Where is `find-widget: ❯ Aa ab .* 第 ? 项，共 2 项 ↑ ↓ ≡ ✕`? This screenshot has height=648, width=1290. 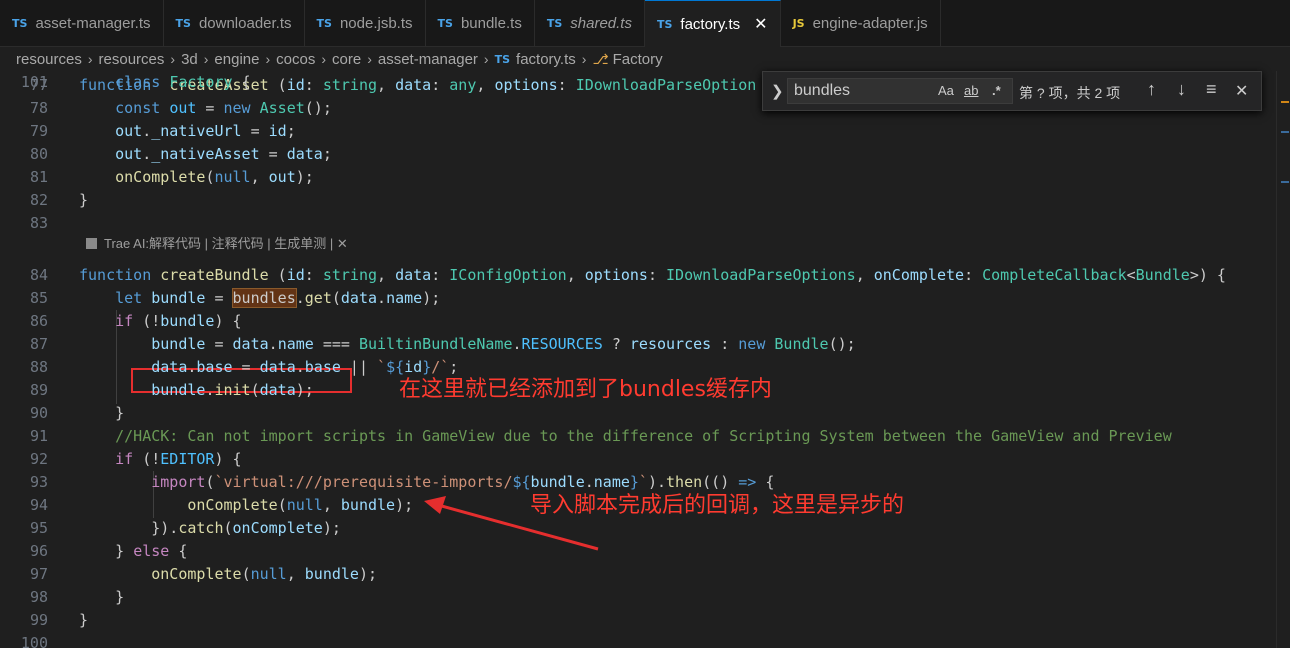 find-widget: ❯ Aa ab .* 第 ? 项，共 2 项 ↑ ↓ ≡ ✕ is located at coordinates (1012, 91).